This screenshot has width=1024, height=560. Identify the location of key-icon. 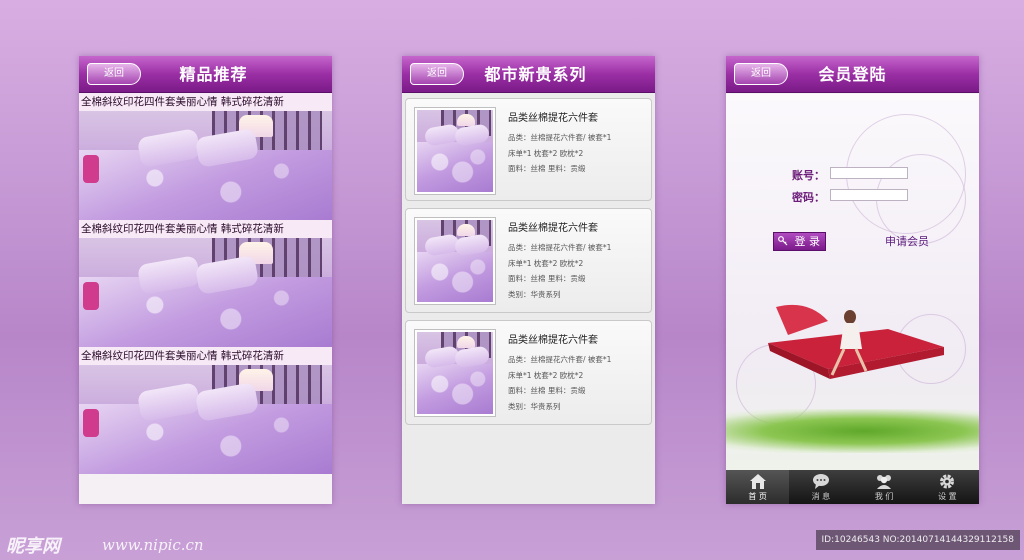
(783, 241).